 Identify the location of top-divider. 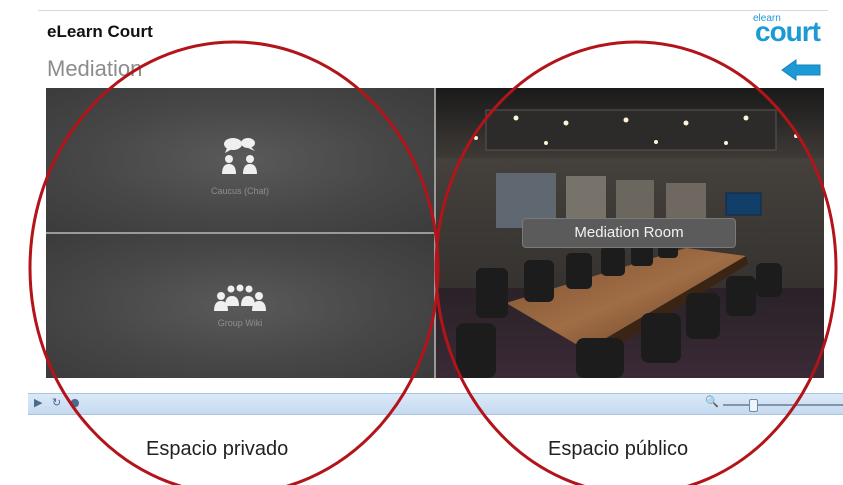
(433, 10).